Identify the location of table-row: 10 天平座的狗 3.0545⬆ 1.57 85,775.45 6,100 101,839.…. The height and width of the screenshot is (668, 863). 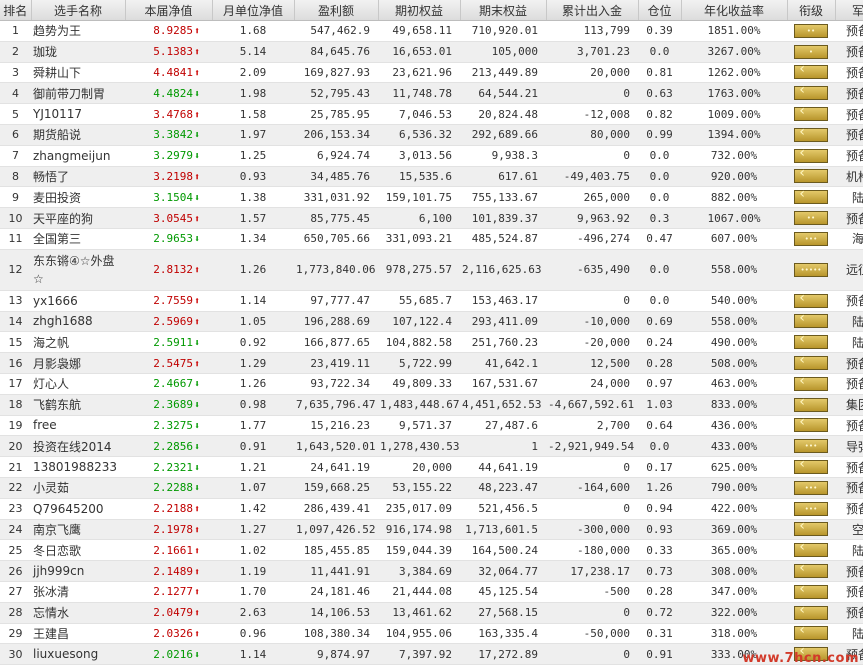
(431, 218).